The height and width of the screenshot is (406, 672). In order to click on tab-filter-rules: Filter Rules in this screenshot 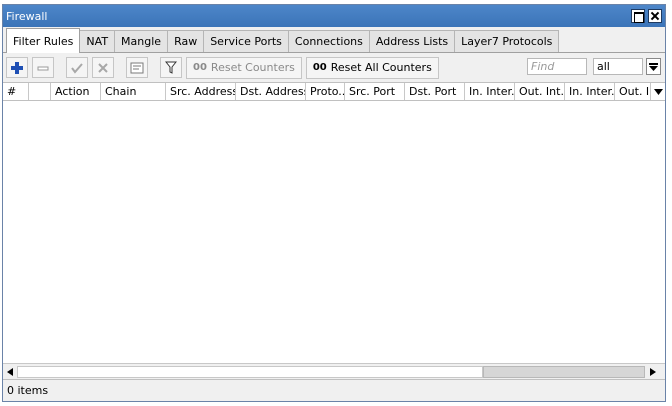, I will do `click(43, 40)`.